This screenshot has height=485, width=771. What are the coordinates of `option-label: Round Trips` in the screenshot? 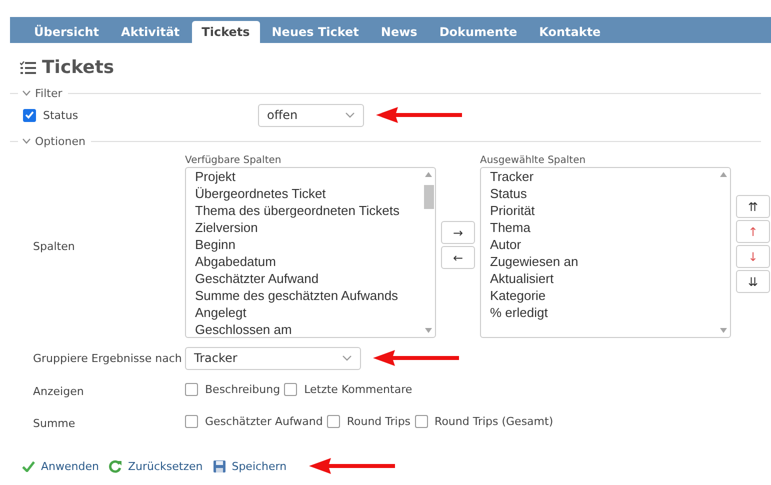 It's located at (378, 421).